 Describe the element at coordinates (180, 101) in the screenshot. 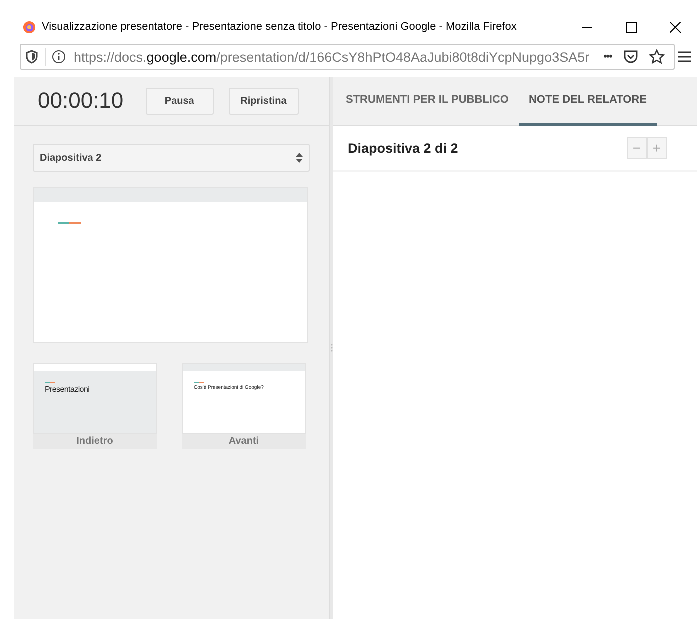

I see `pause-button: Pausa` at that location.